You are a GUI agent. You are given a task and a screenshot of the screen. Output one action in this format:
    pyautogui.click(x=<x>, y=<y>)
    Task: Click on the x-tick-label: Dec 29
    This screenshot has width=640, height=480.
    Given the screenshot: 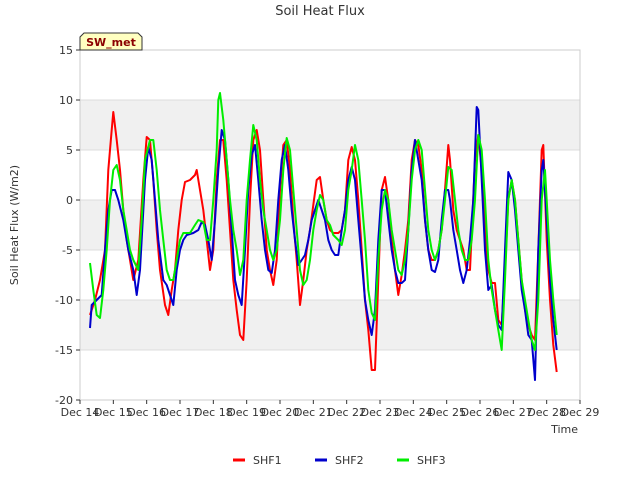 What is the action you would take?
    pyautogui.click(x=580, y=412)
    